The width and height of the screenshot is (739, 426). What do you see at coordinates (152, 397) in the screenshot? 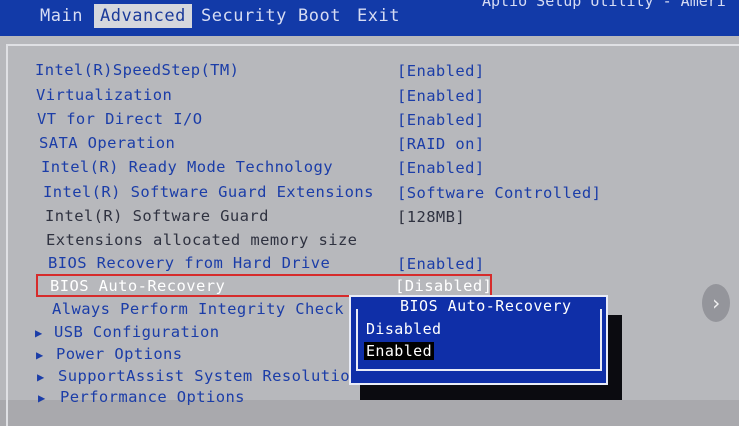
I see `submenu-performance-options: Performance Options` at bounding box center [152, 397].